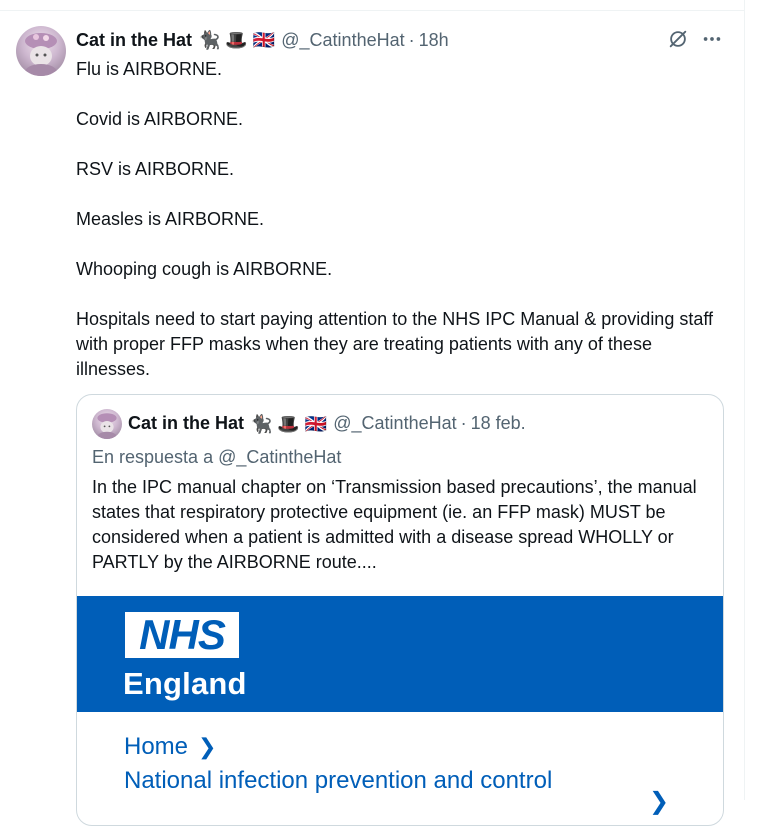 The width and height of the screenshot is (760, 826). Describe the element at coordinates (678, 39) in the screenshot. I see `grok-icon` at that location.